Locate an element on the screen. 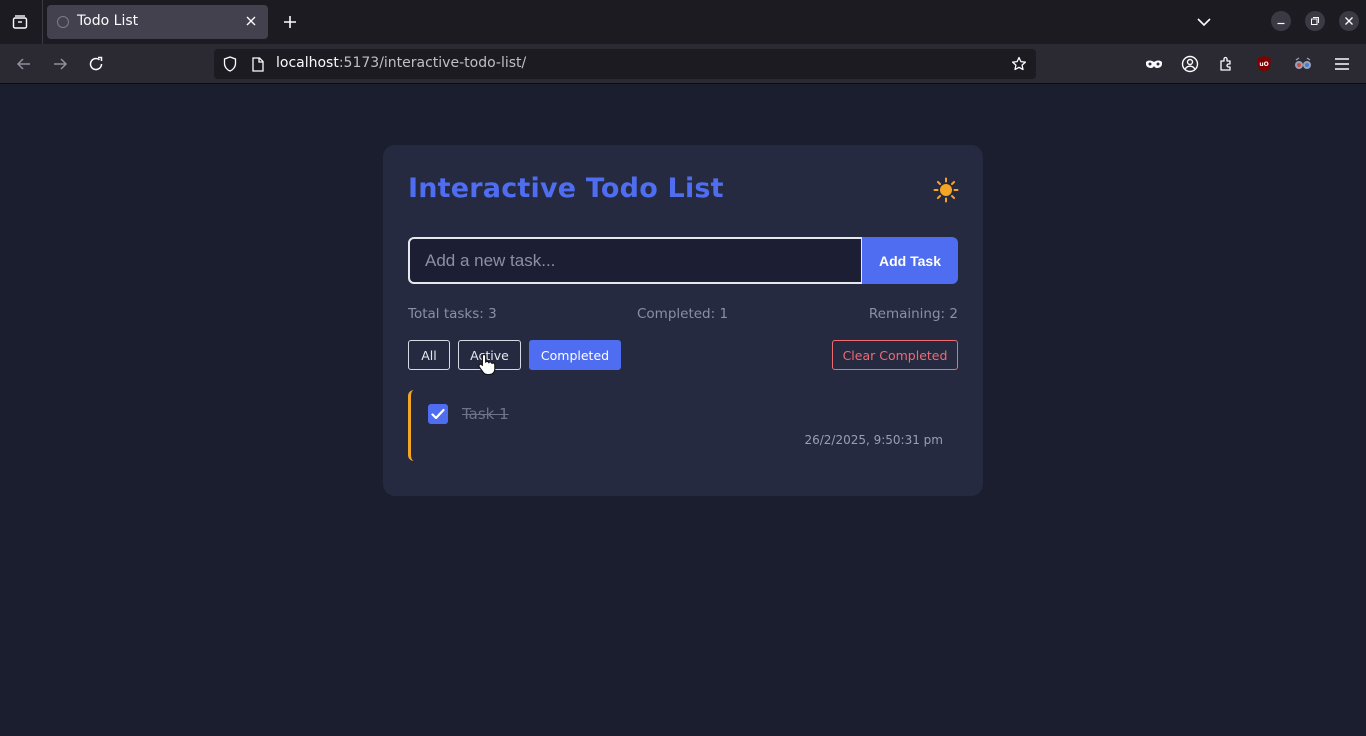 This screenshot has width=1366, height=736. todo-item: Task 1 26/2/2025, 9:50:31 pm is located at coordinates (683, 425).